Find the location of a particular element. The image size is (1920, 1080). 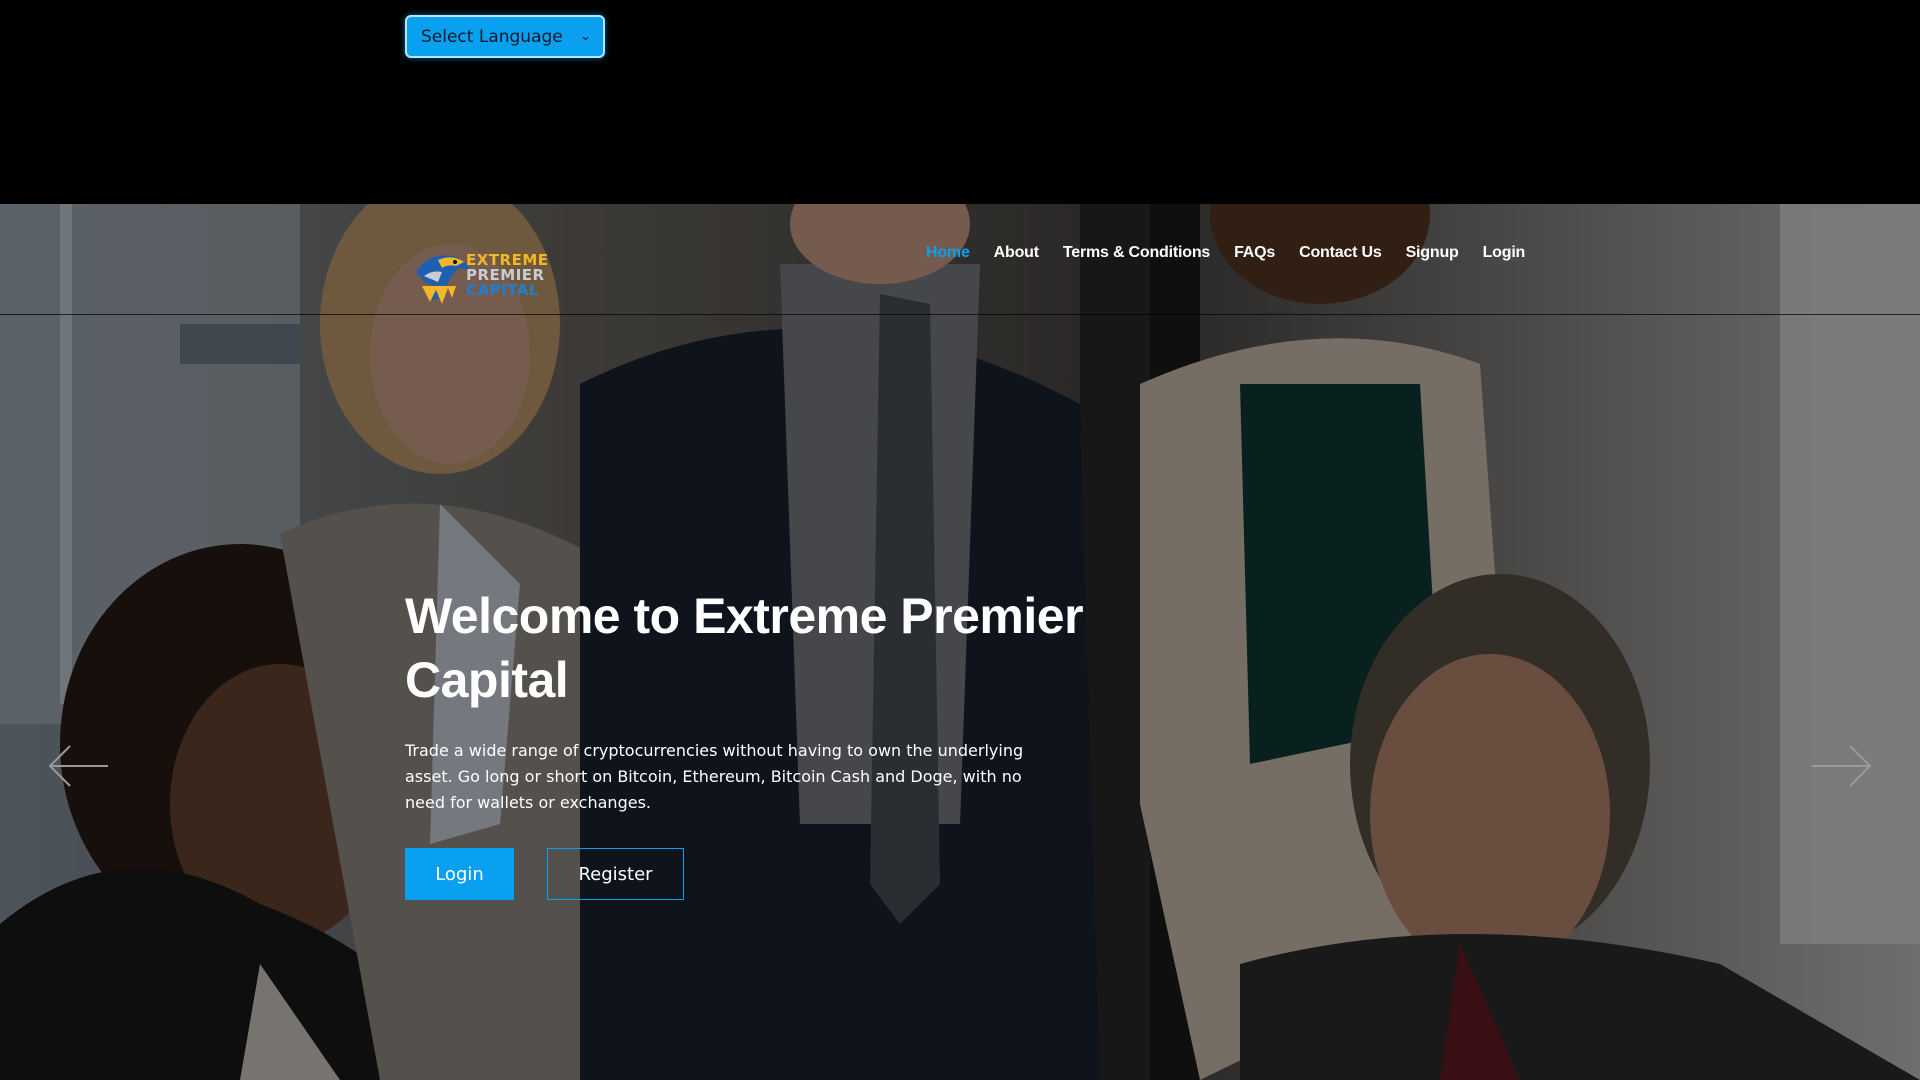

site-logo: EXTREME PREMIER CAPITAL is located at coordinates (486, 275).